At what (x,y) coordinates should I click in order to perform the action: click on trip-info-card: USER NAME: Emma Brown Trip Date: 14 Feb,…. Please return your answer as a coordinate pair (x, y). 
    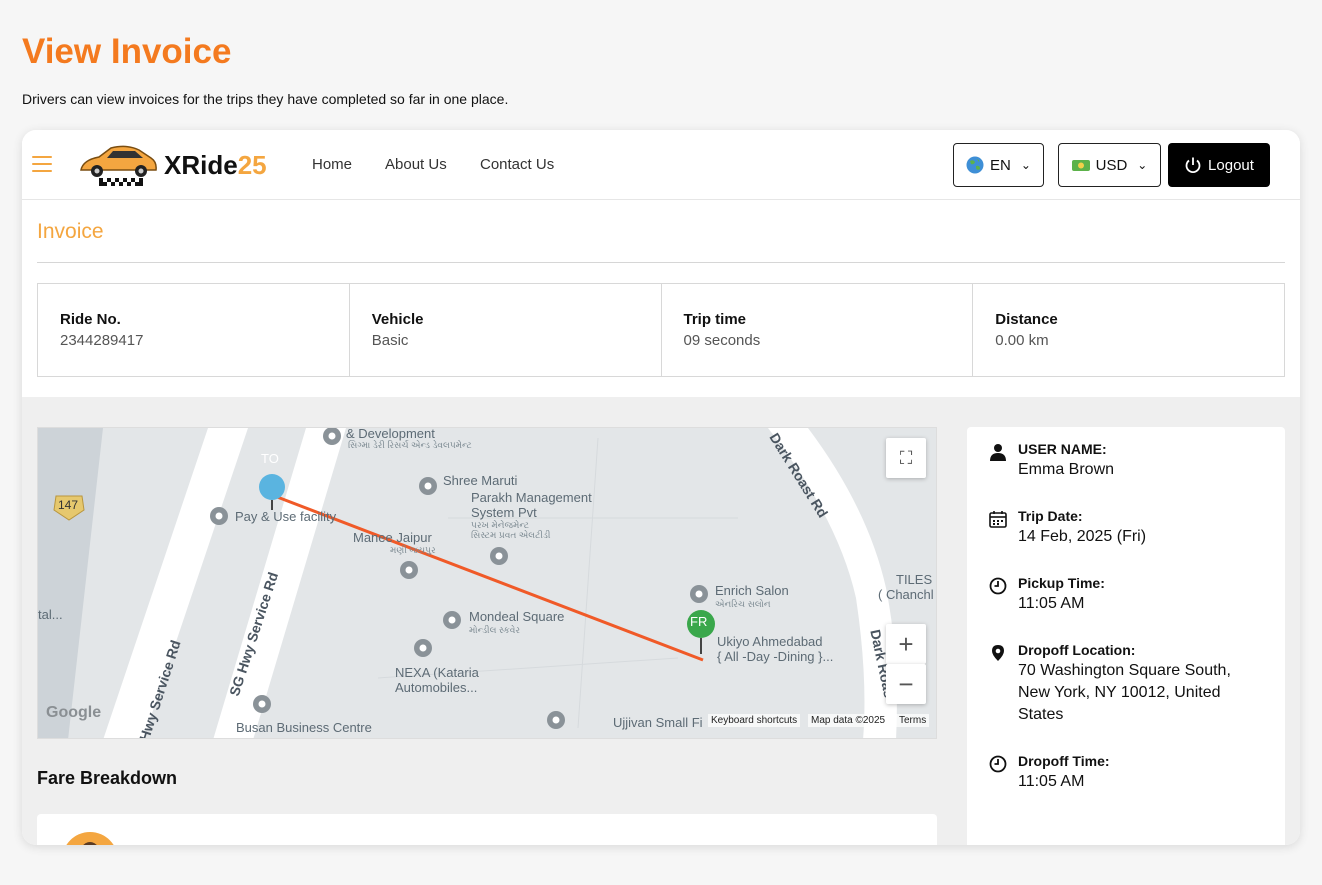
    Looking at the image, I should click on (1126, 636).